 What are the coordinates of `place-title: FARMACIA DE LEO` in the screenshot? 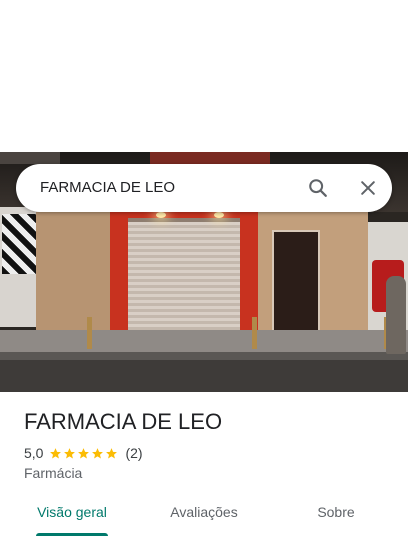 It's located at (123, 421).